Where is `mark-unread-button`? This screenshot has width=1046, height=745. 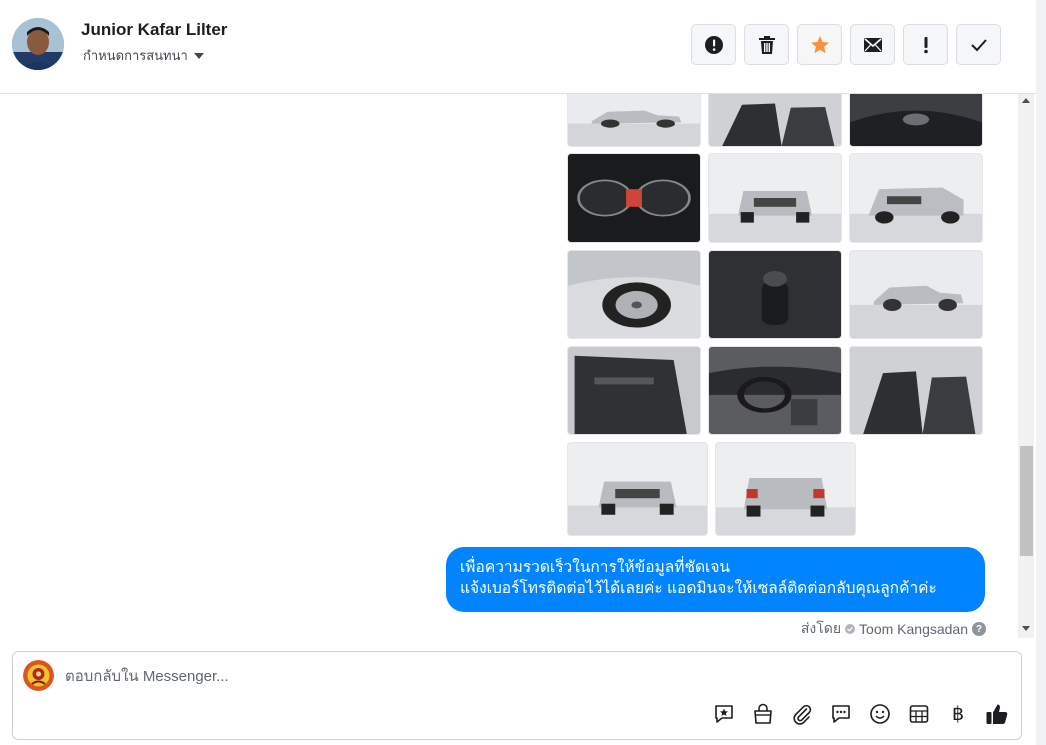
mark-unread-button is located at coordinates (872, 44).